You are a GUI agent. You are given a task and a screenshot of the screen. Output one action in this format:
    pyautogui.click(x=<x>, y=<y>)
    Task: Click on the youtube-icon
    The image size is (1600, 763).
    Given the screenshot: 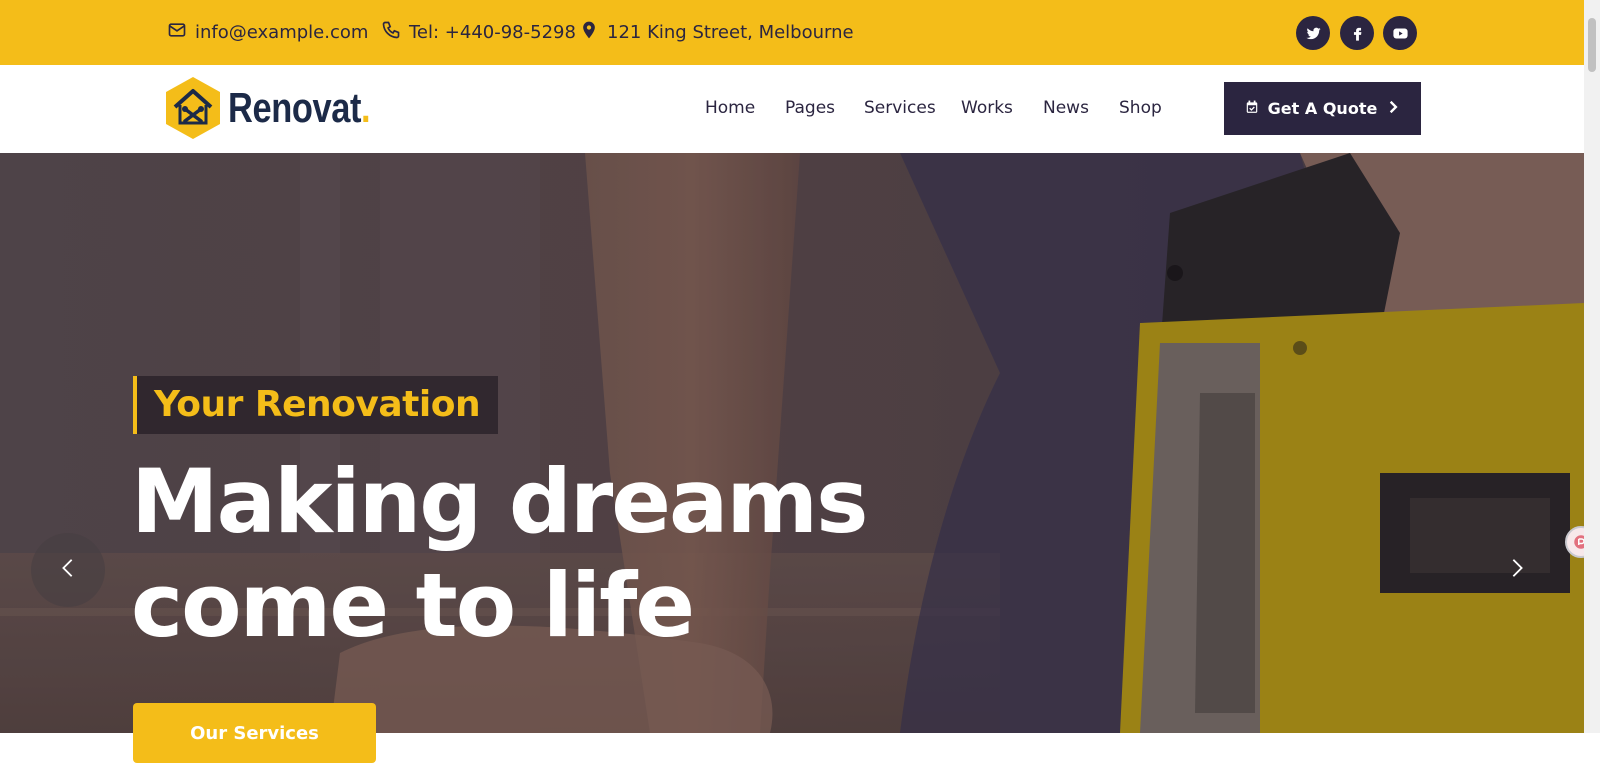 What is the action you would take?
    pyautogui.click(x=1400, y=33)
    